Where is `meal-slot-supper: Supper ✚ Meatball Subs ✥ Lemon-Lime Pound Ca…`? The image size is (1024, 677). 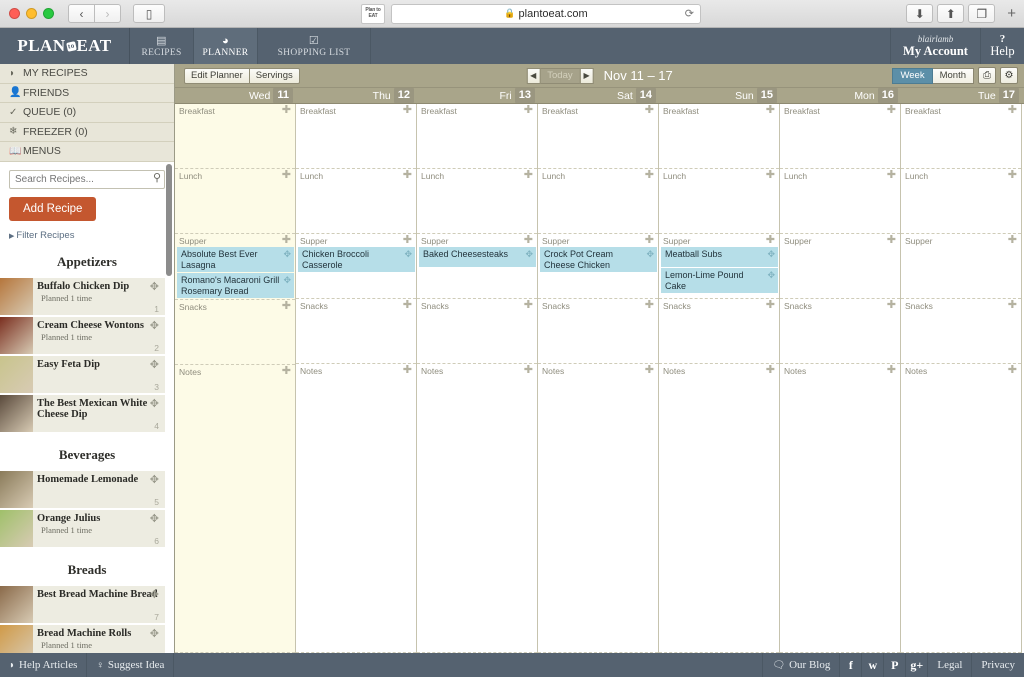
meal-slot-supper: Supper ✚ Meatball Subs ✥ Lemon-Lime Pound Ca… is located at coordinates (719, 266).